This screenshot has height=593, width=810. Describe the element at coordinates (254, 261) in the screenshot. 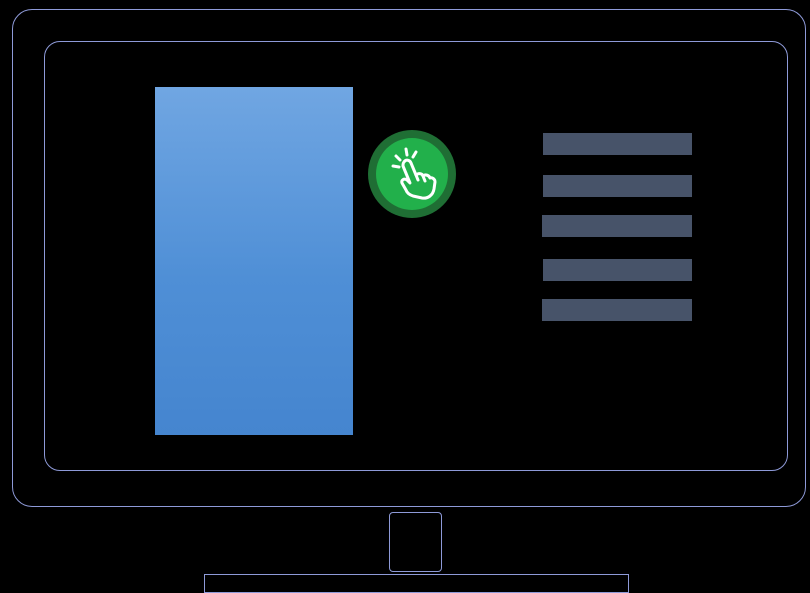

I see `content-panel` at that location.